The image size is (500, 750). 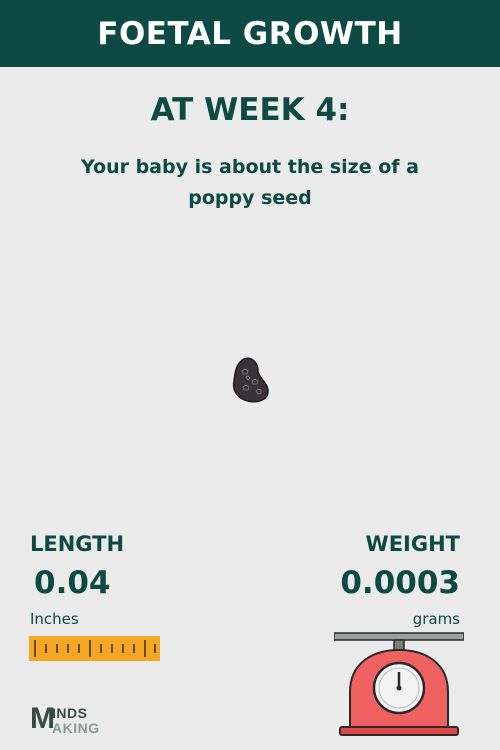 What do you see at coordinates (76, 728) in the screenshot?
I see `logo-text-bottom: AKING` at bounding box center [76, 728].